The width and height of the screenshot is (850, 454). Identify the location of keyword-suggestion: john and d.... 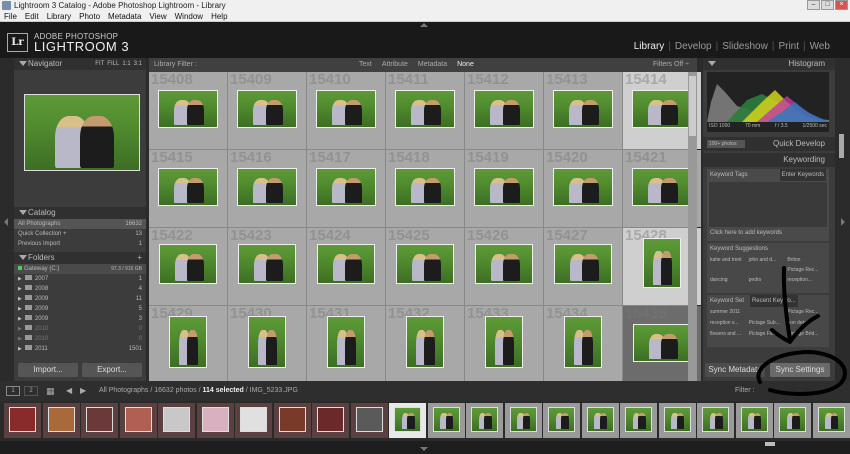
(768, 260).